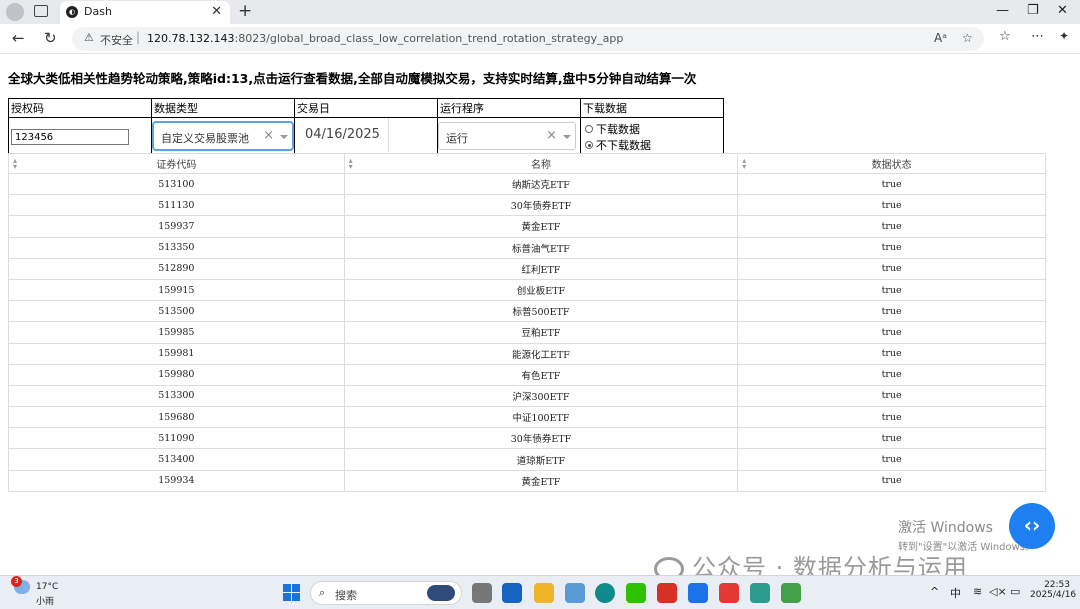 The width and height of the screenshot is (1080, 609). I want to click on back-icon: ←, so click(18, 38).